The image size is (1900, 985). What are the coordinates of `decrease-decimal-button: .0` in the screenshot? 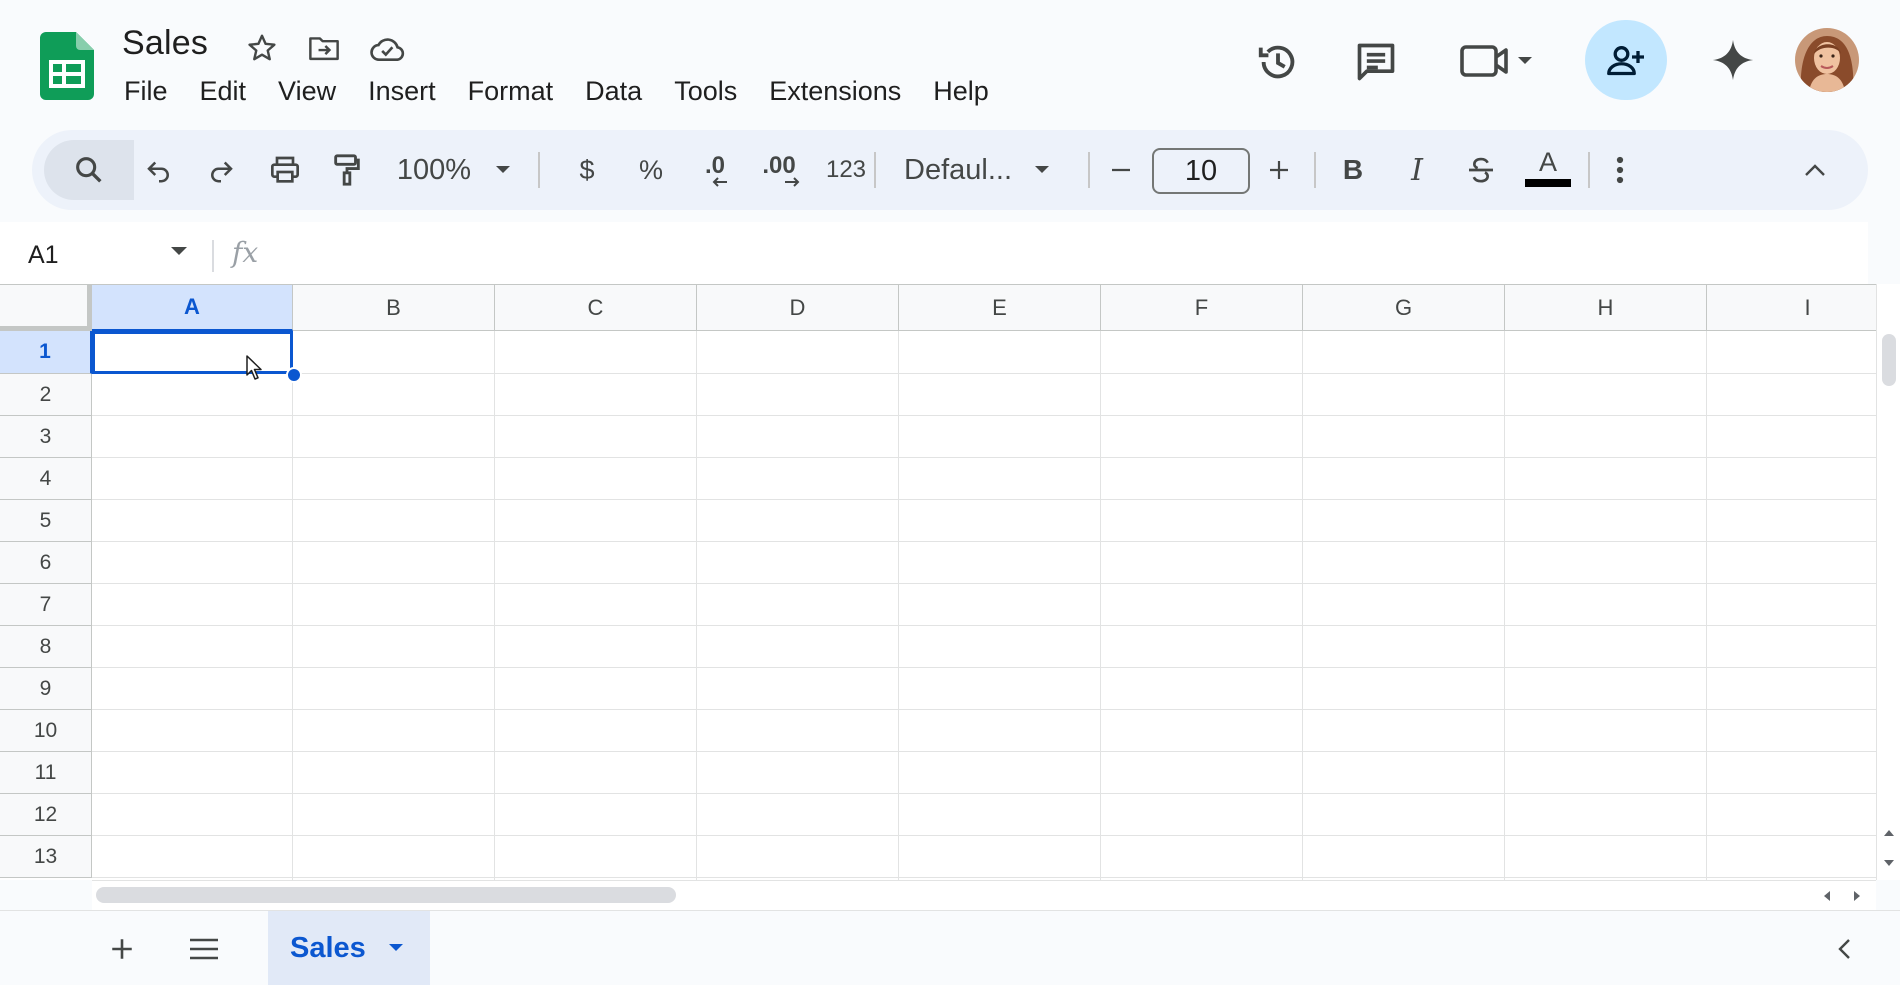 It's located at (715, 170).